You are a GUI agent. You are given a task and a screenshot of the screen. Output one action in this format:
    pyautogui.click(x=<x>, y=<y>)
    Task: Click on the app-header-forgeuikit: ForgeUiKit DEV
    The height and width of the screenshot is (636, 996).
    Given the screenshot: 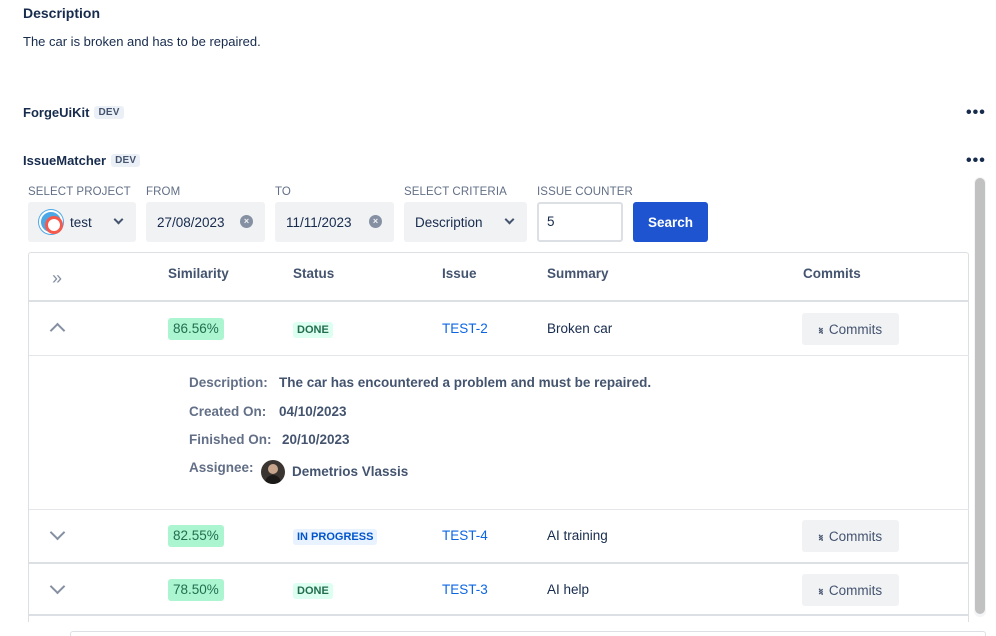 What is the action you would take?
    pyautogui.click(x=73, y=112)
    